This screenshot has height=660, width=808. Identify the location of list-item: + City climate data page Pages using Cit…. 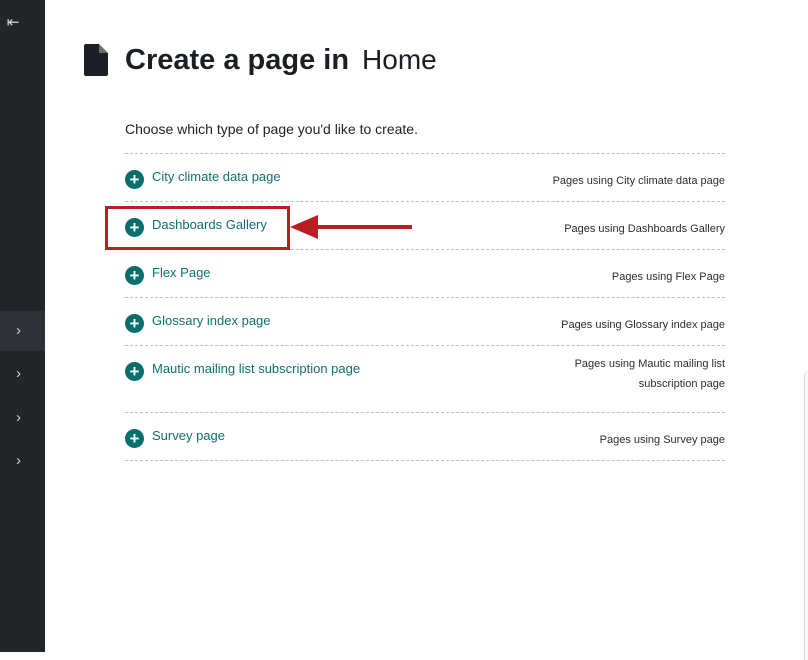
(425, 178).